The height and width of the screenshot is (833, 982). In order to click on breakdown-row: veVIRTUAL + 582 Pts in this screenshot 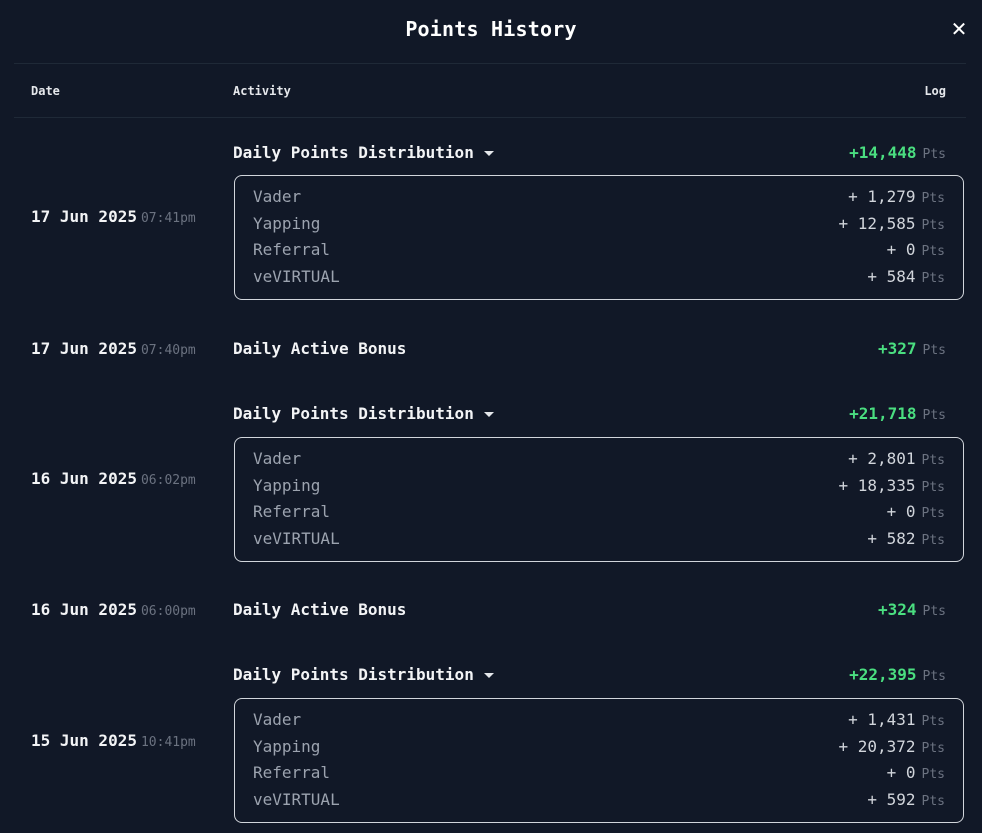, I will do `click(599, 538)`.